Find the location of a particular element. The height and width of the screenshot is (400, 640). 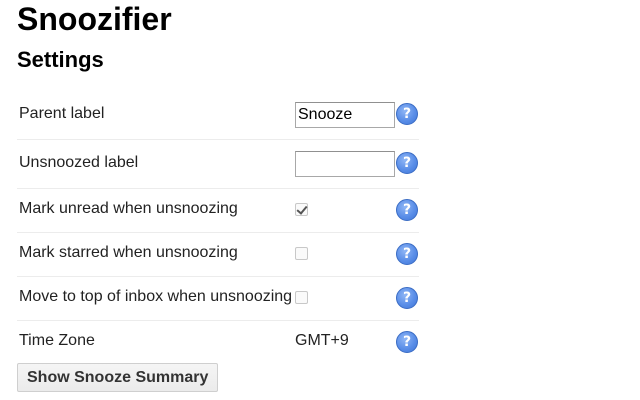

unsnoozed-label-control is located at coordinates (345, 164).